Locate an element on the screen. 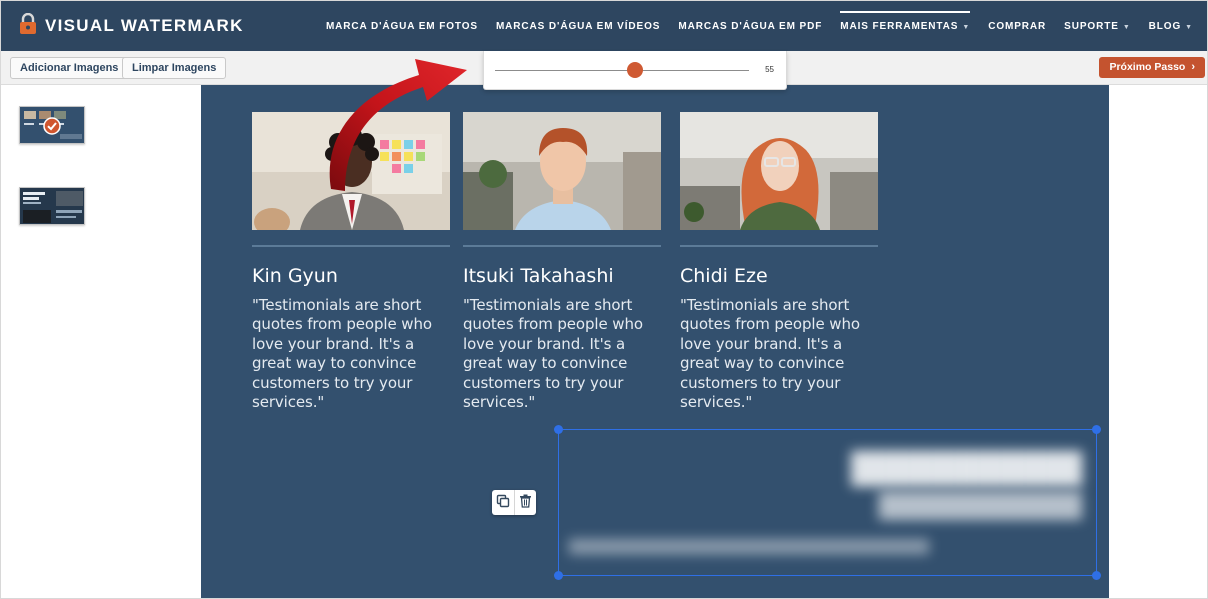 The width and height of the screenshot is (1208, 599). nav-label: MAIS FERRAMENTAS is located at coordinates (899, 26).